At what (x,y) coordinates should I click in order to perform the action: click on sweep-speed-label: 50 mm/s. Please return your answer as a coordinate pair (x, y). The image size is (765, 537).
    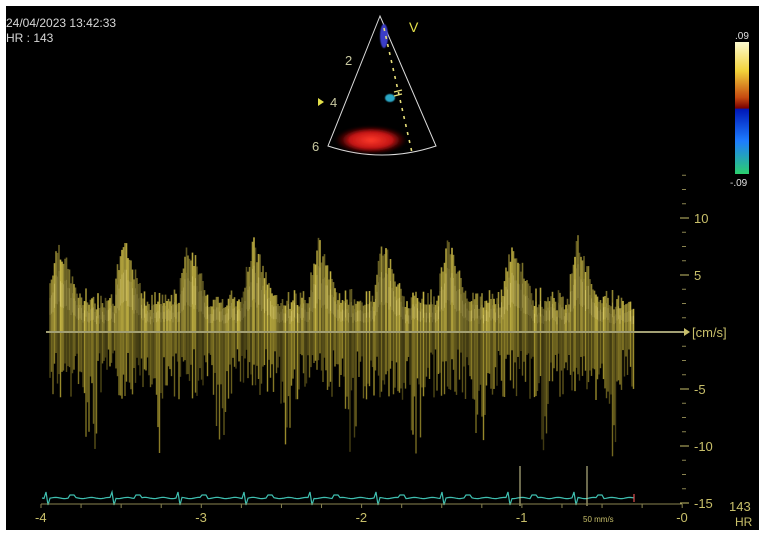
    Looking at the image, I should click on (598, 519).